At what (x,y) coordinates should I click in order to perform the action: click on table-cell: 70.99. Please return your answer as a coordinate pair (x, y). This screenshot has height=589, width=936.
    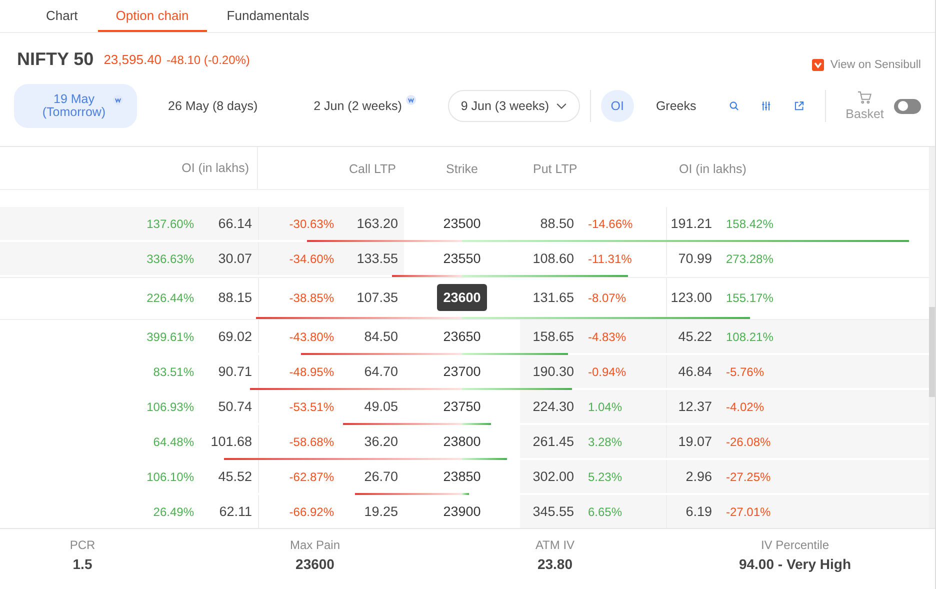
    Looking at the image, I should click on (692, 258).